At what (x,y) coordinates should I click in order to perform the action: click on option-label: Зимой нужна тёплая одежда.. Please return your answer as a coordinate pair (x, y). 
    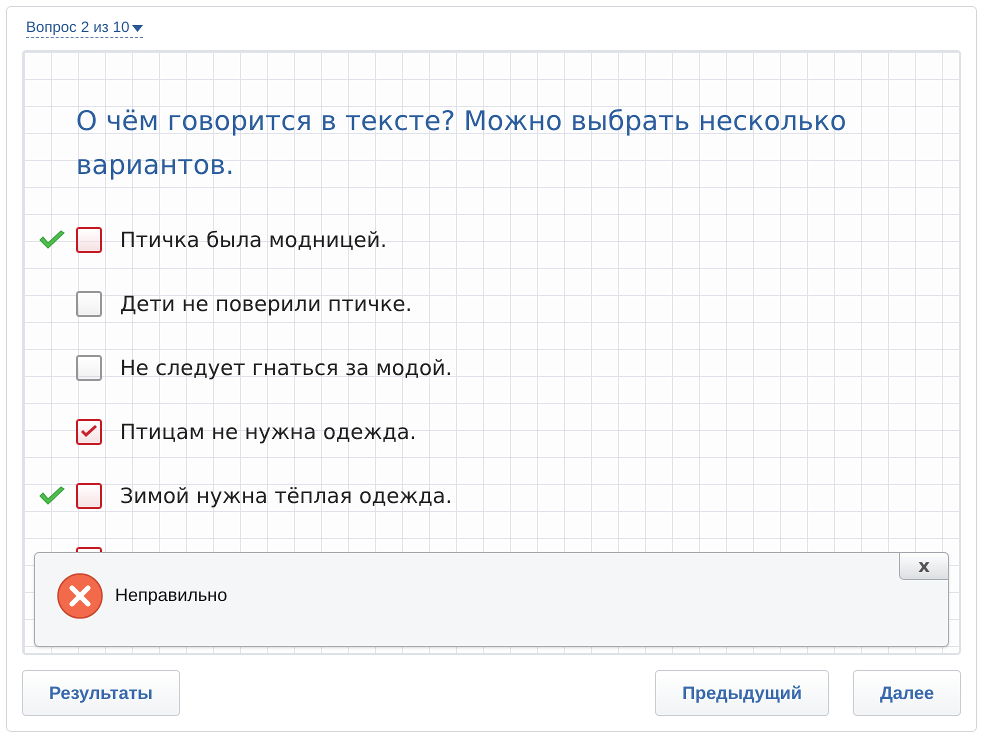
    Looking at the image, I should click on (286, 496).